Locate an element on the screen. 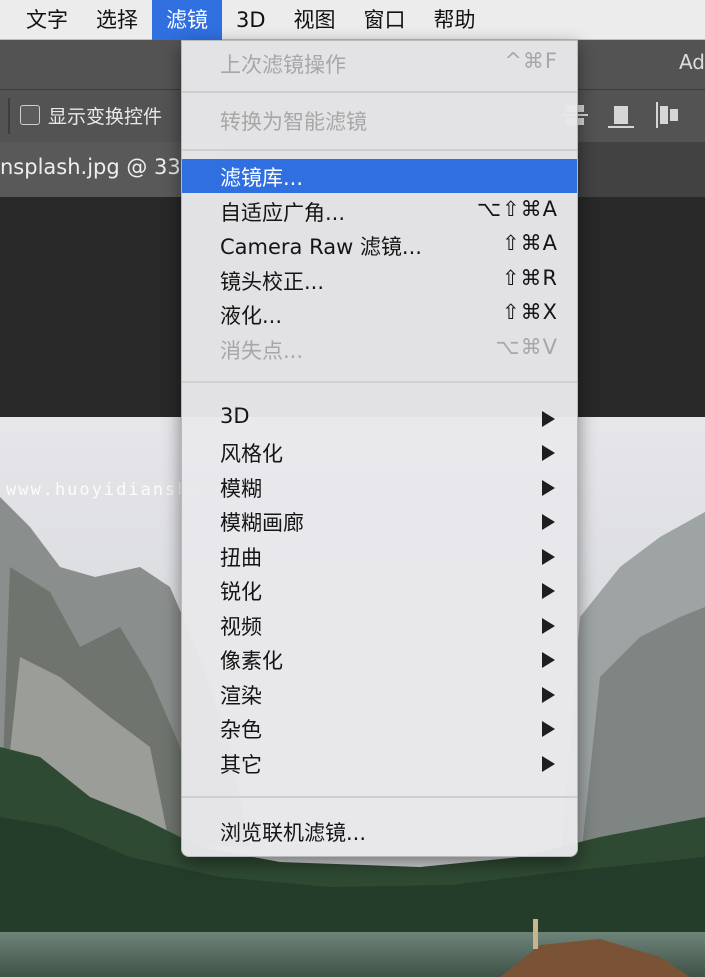 The height and width of the screenshot is (977, 705). menu-item-stylize: 风格化 is located at coordinates (379, 452).